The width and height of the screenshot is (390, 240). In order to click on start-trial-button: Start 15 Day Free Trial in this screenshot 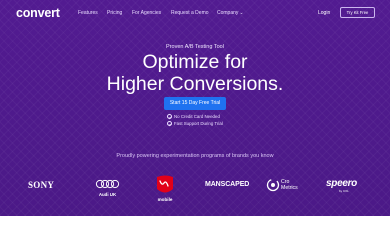, I will do `click(195, 103)`.